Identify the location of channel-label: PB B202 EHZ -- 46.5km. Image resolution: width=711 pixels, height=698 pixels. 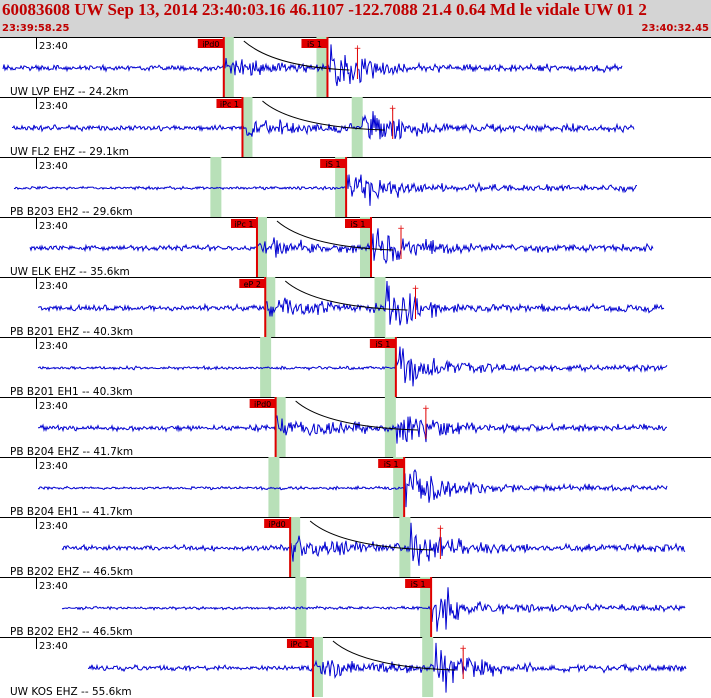
(71, 572).